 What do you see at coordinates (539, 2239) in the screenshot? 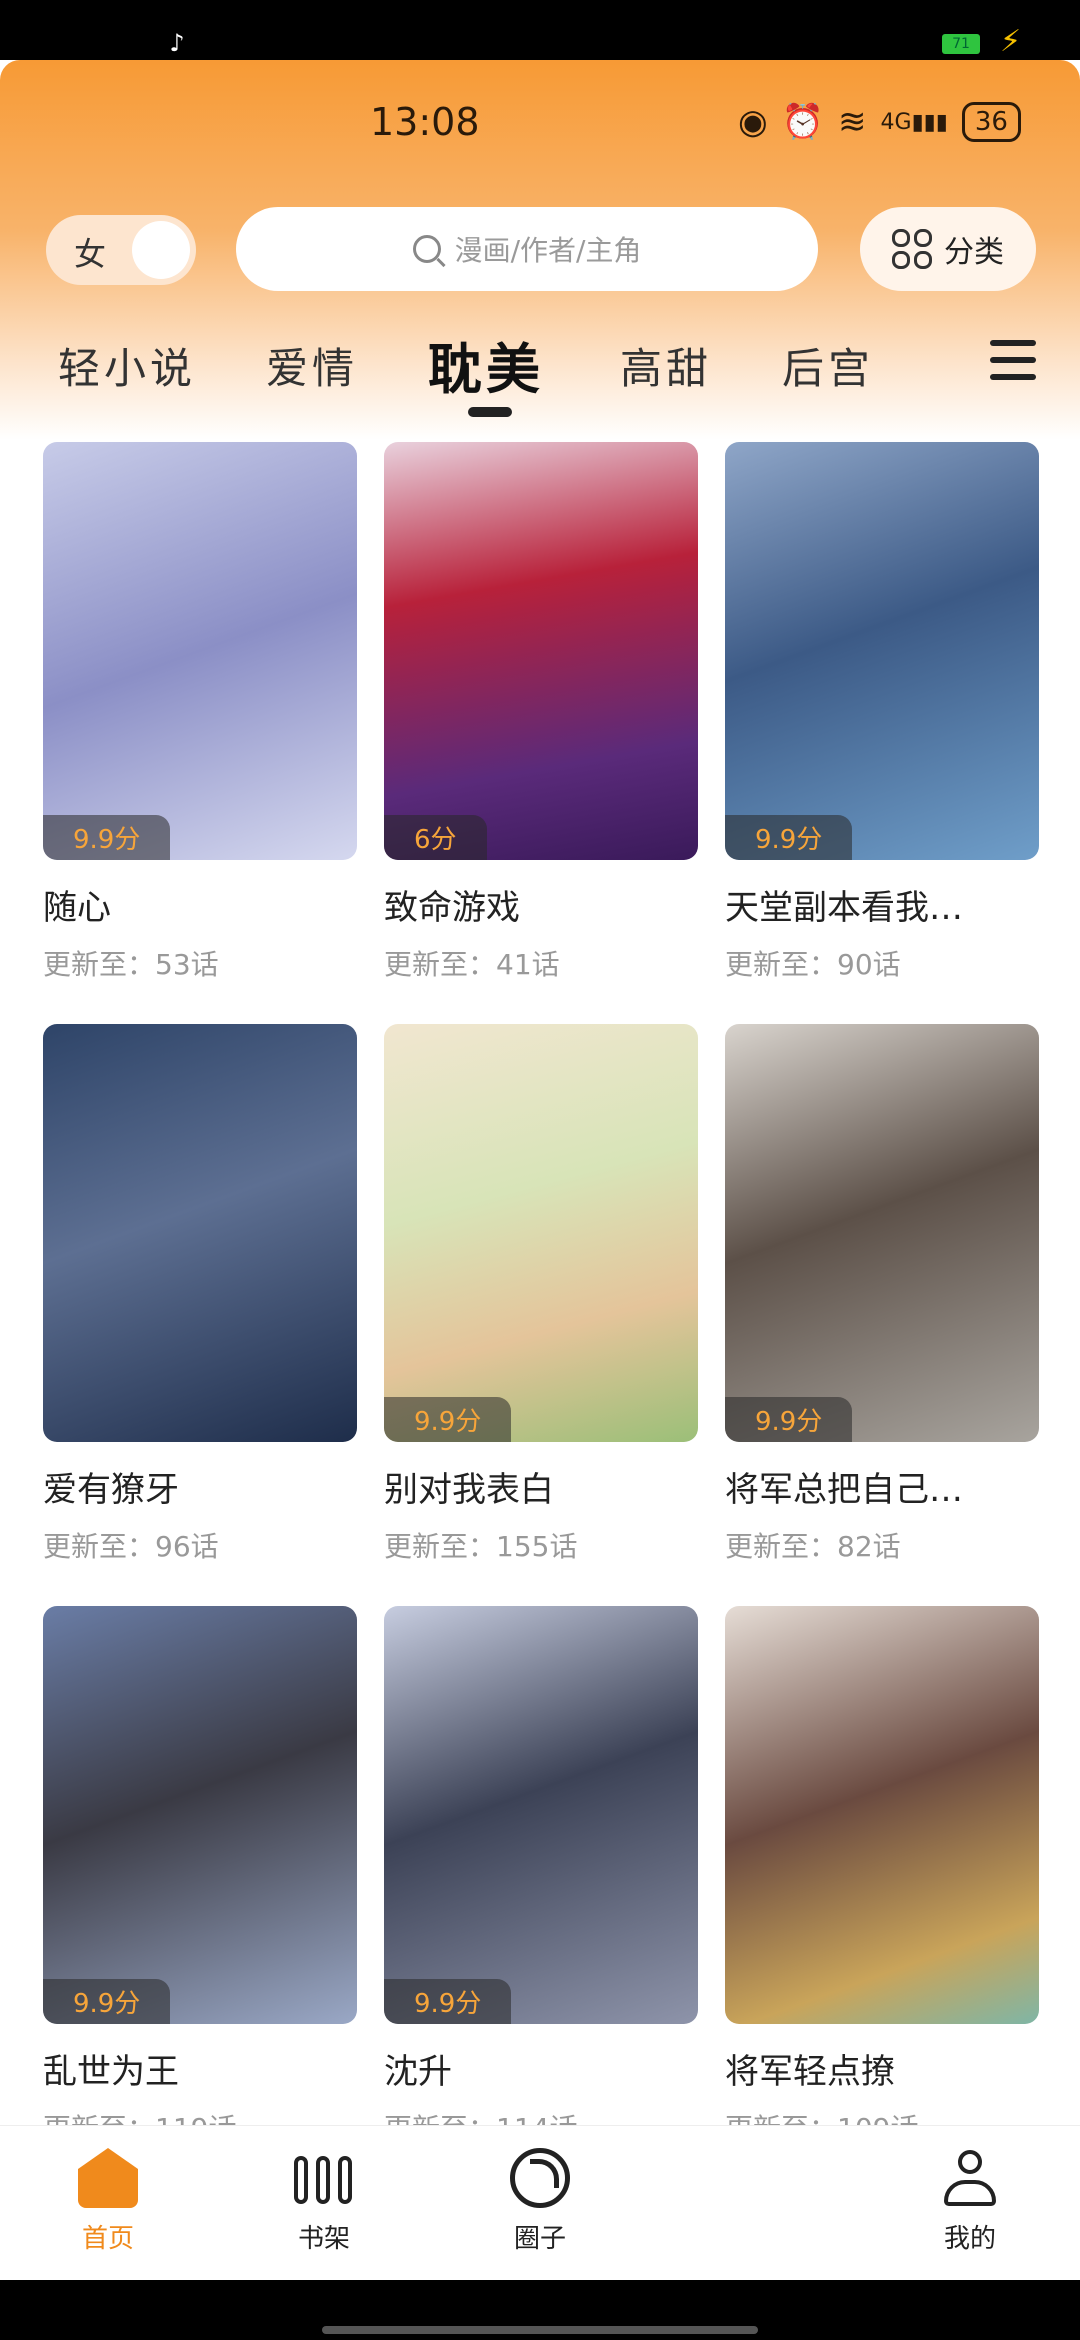
I see `nav-circle-label: 圈子` at bounding box center [539, 2239].